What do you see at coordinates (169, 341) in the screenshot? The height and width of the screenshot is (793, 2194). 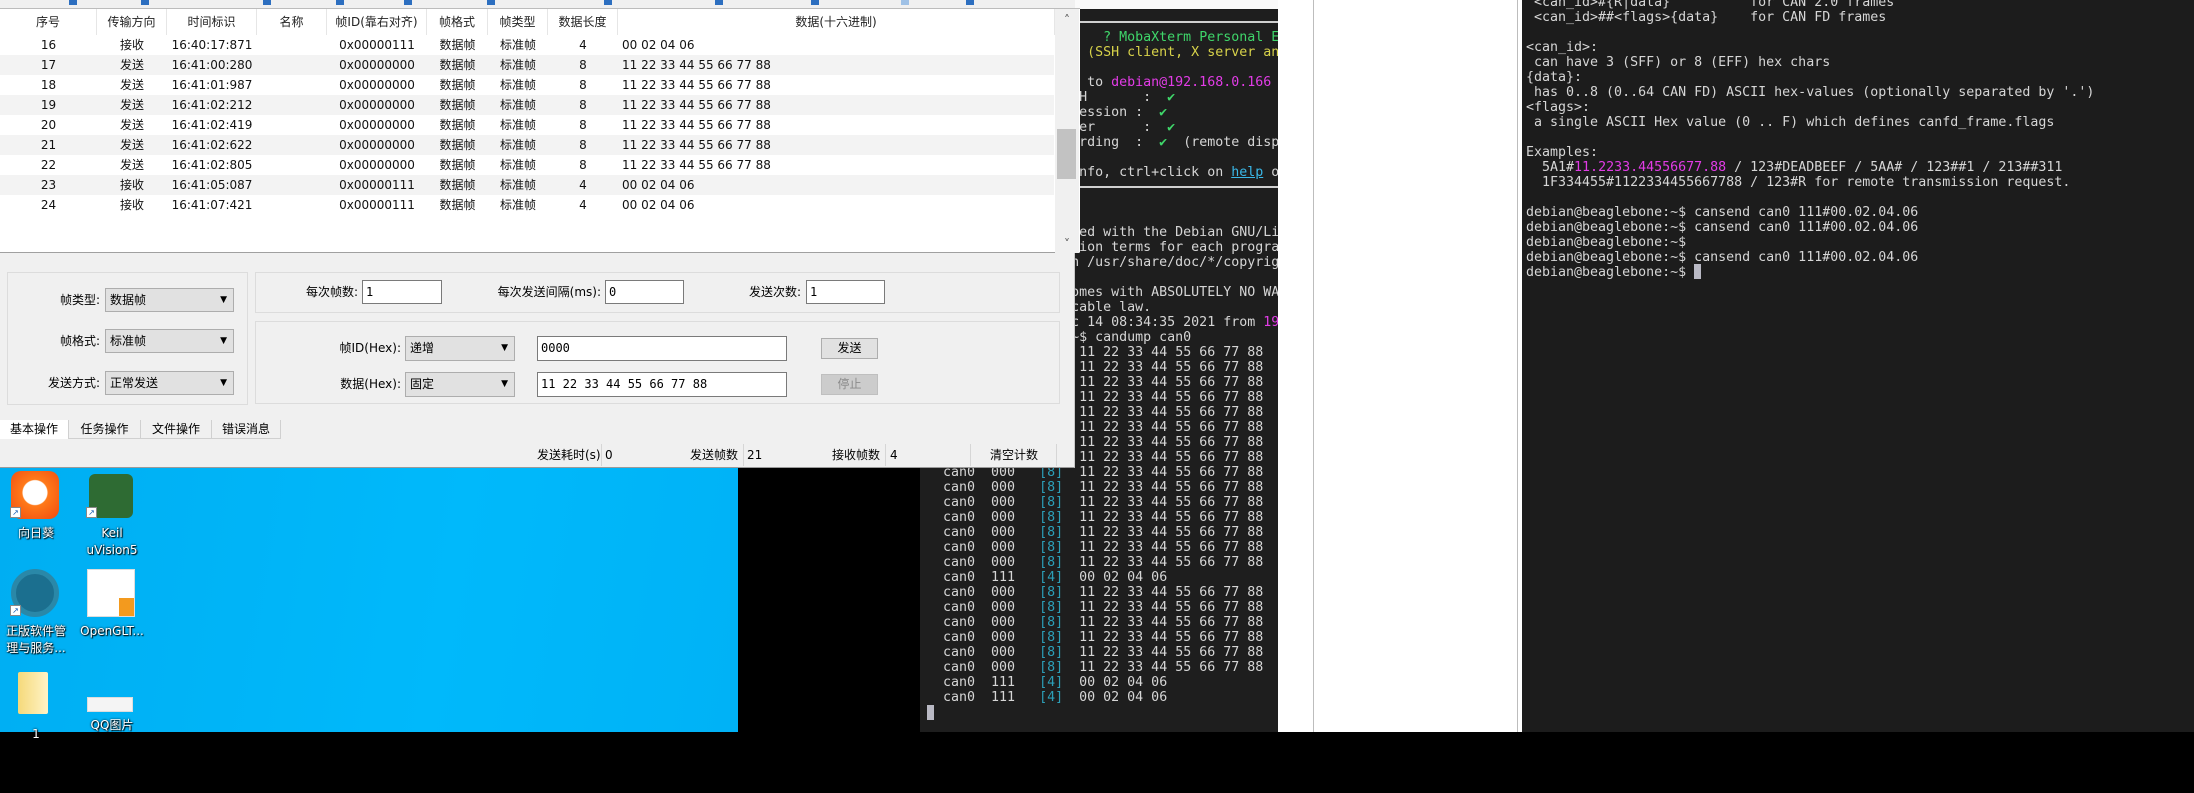 I see `frame-format-select: 标准帧 ▼` at bounding box center [169, 341].